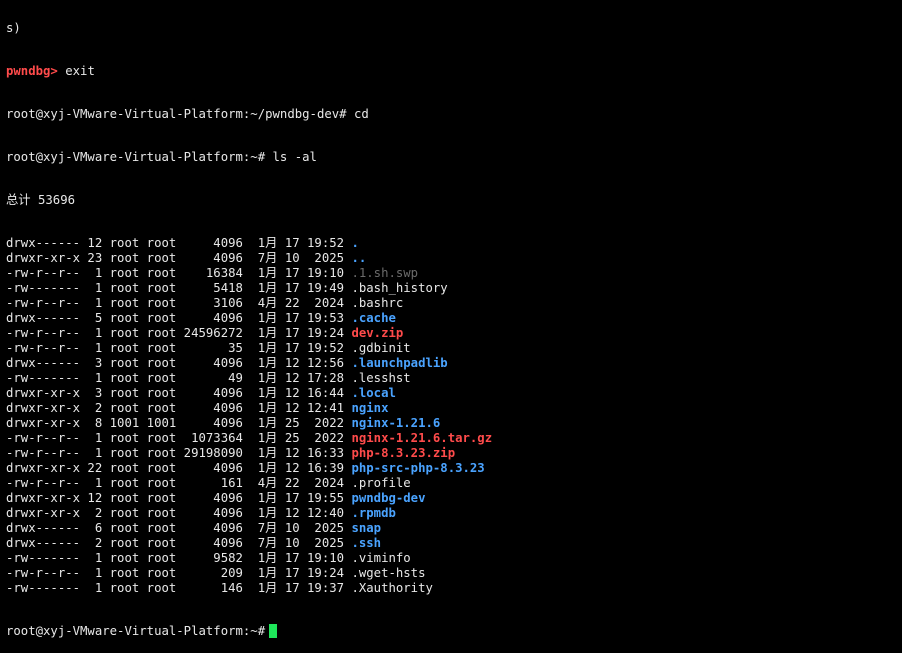  I want to click on listing-name: .local, so click(373, 393).